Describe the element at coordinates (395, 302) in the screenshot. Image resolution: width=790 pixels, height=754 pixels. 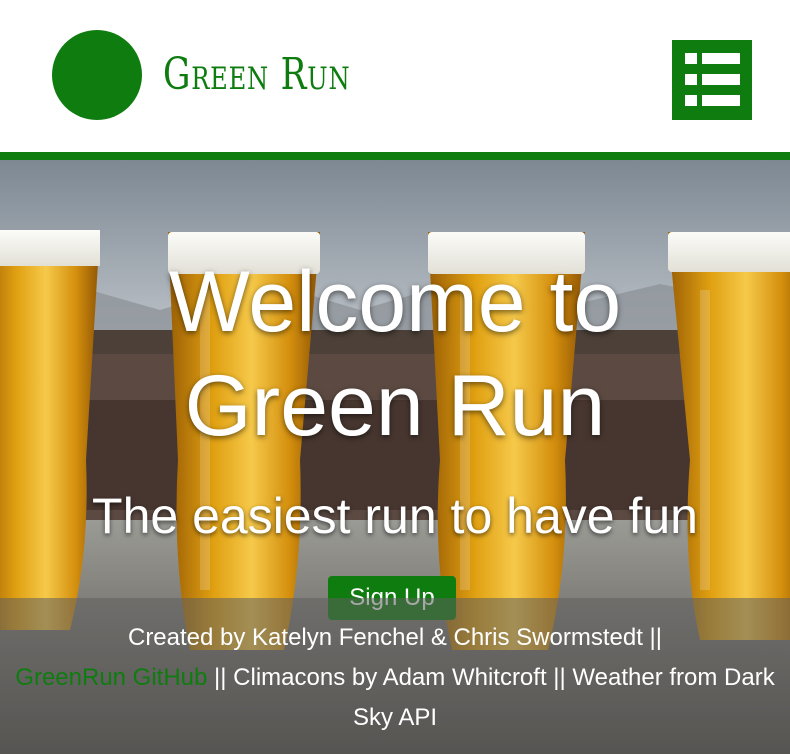
I see `hero-title-line1: Welcome to` at that location.